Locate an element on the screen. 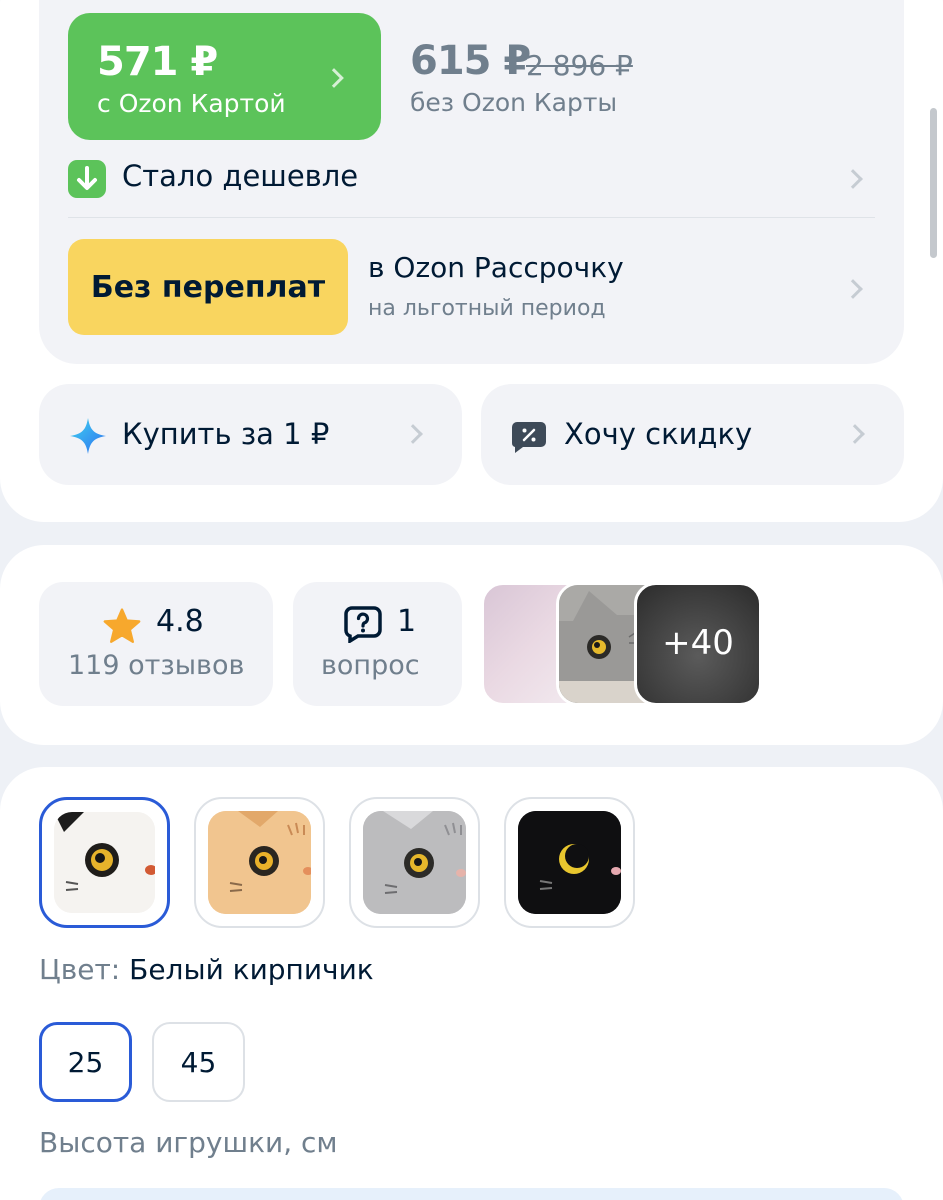  divider is located at coordinates (471, 217).